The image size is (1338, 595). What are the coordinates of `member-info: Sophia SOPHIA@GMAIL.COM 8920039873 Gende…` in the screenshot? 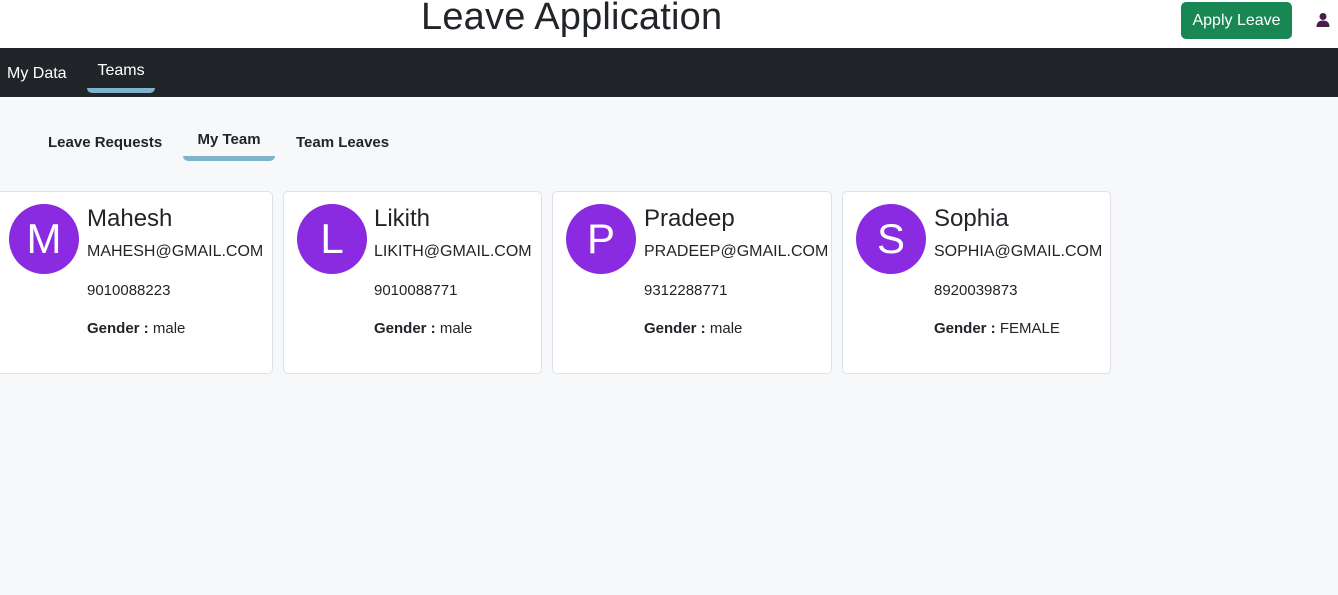 It's located at (1018, 270).